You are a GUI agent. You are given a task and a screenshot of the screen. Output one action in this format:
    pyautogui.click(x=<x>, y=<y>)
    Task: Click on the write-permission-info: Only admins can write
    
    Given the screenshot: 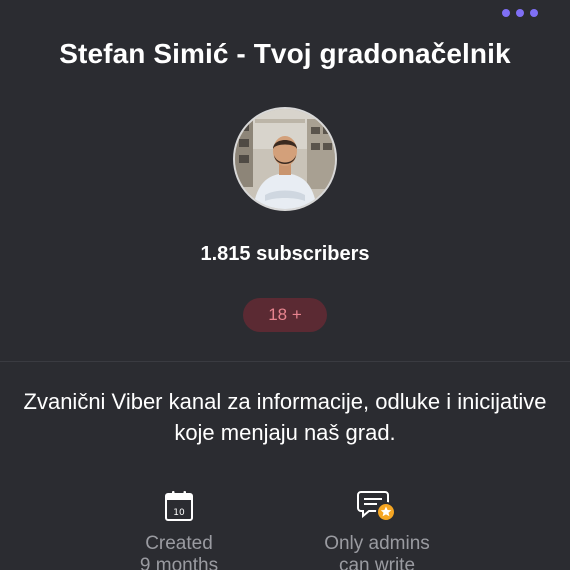 What is the action you would take?
    pyautogui.click(x=377, y=529)
    